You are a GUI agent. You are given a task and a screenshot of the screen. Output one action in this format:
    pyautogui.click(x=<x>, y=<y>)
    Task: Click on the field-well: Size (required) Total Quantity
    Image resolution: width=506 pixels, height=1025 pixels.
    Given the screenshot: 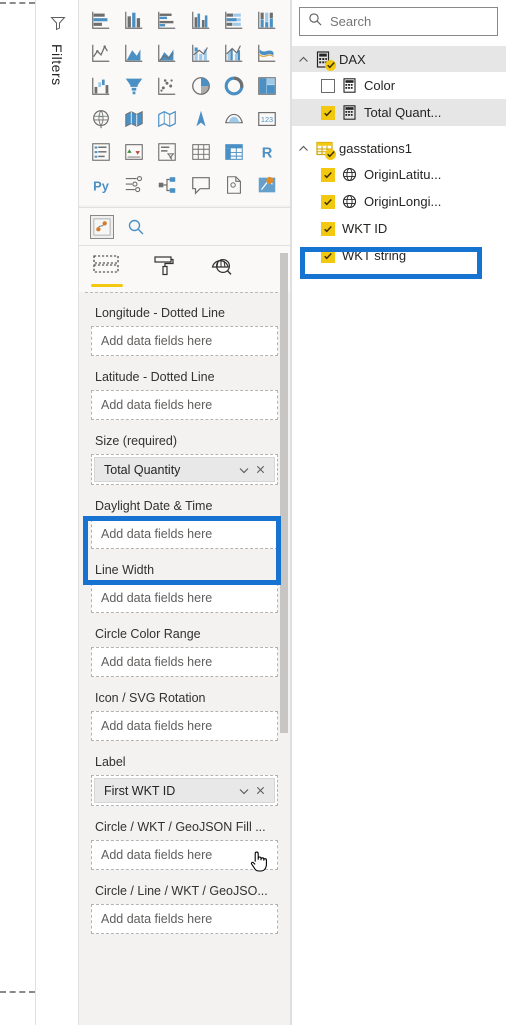 What is the action you would take?
    pyautogui.click(x=184, y=455)
    